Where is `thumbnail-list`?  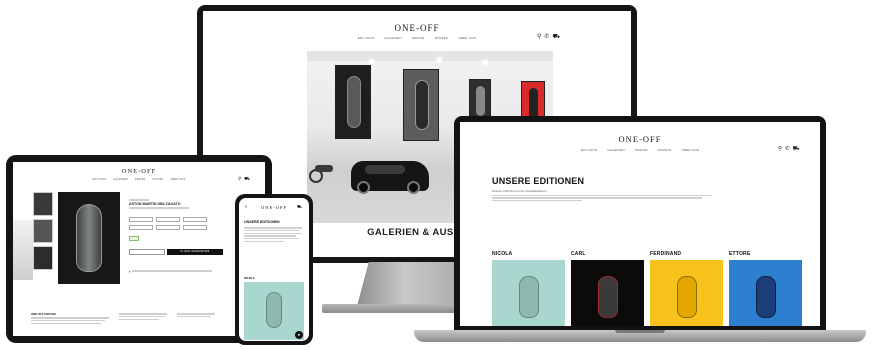
thumbnail-list is located at coordinates (43, 237).